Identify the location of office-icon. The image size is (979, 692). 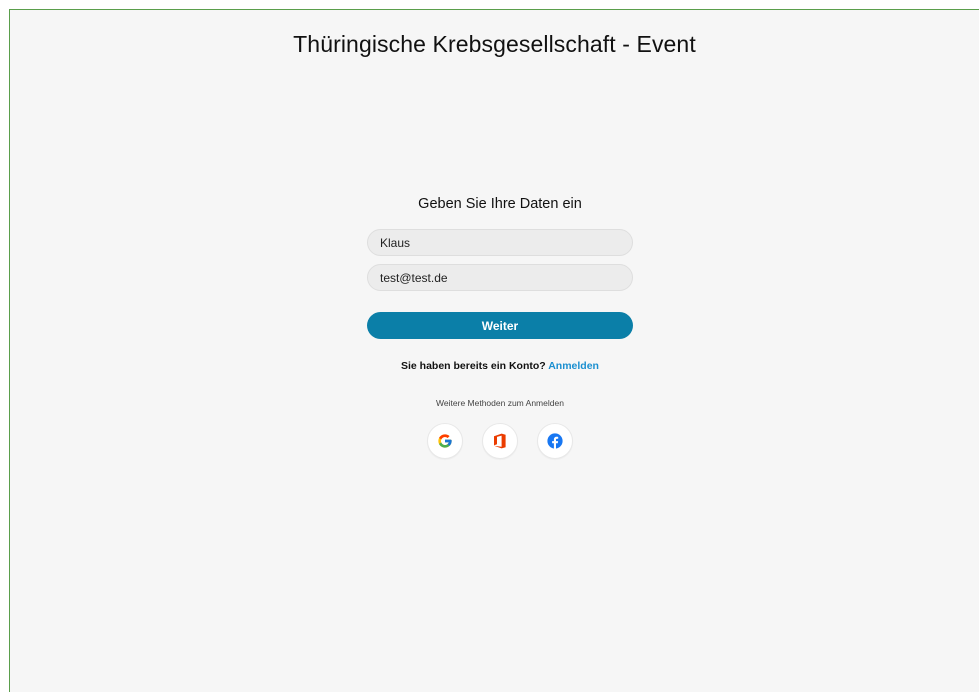
(500, 441).